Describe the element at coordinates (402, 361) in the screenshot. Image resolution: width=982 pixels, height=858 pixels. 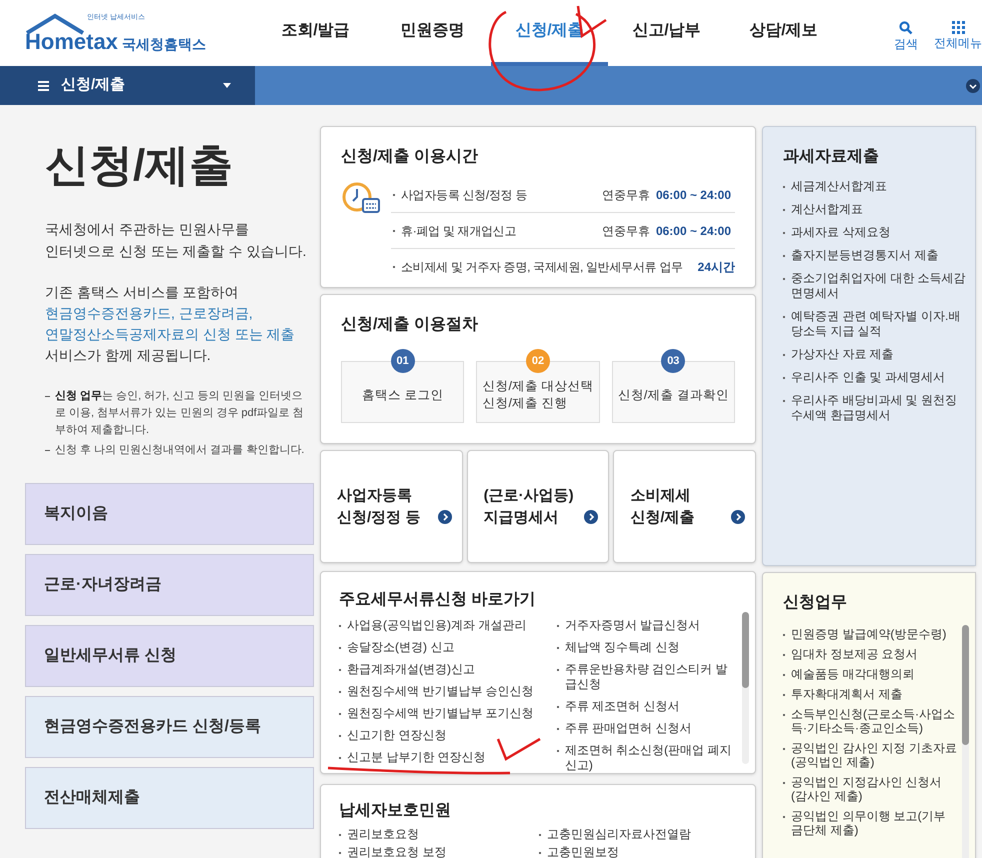
I see `step-number: 01` at that location.